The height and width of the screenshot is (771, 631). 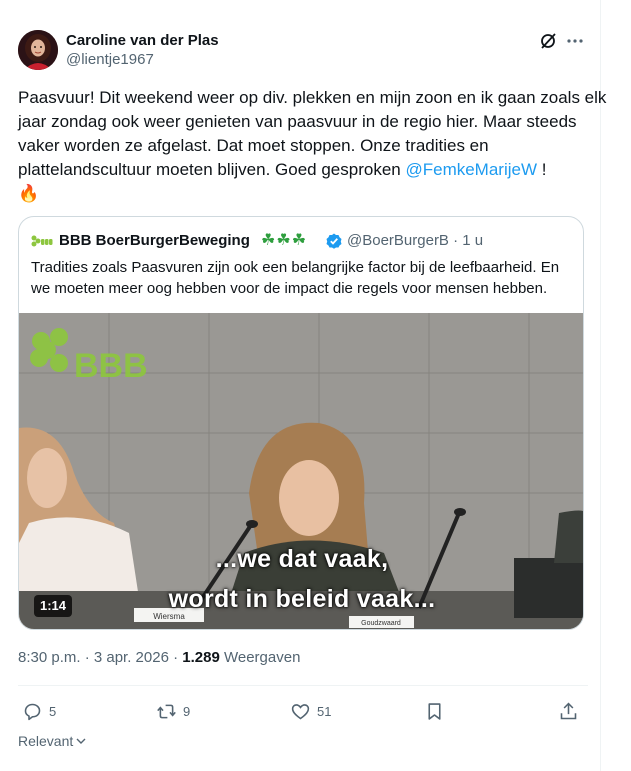 I want to click on repost-button: 9, so click(x=173, y=711).